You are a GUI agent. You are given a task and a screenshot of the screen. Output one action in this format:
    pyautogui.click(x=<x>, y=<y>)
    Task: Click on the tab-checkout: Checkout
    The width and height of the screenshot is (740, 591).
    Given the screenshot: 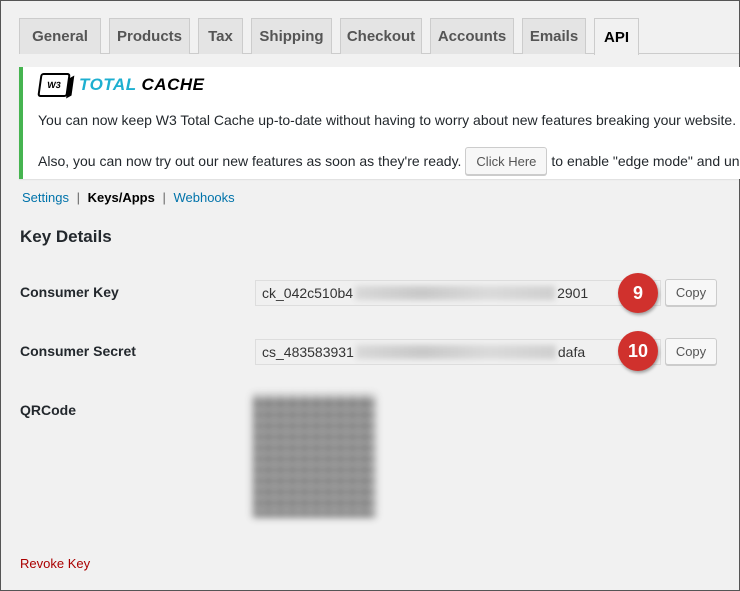 What is the action you would take?
    pyautogui.click(x=381, y=36)
    